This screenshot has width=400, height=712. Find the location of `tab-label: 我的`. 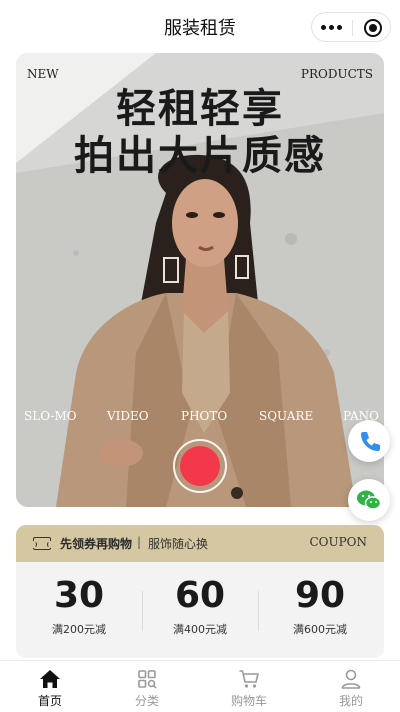

tab-label: 我的 is located at coordinates (350, 701).